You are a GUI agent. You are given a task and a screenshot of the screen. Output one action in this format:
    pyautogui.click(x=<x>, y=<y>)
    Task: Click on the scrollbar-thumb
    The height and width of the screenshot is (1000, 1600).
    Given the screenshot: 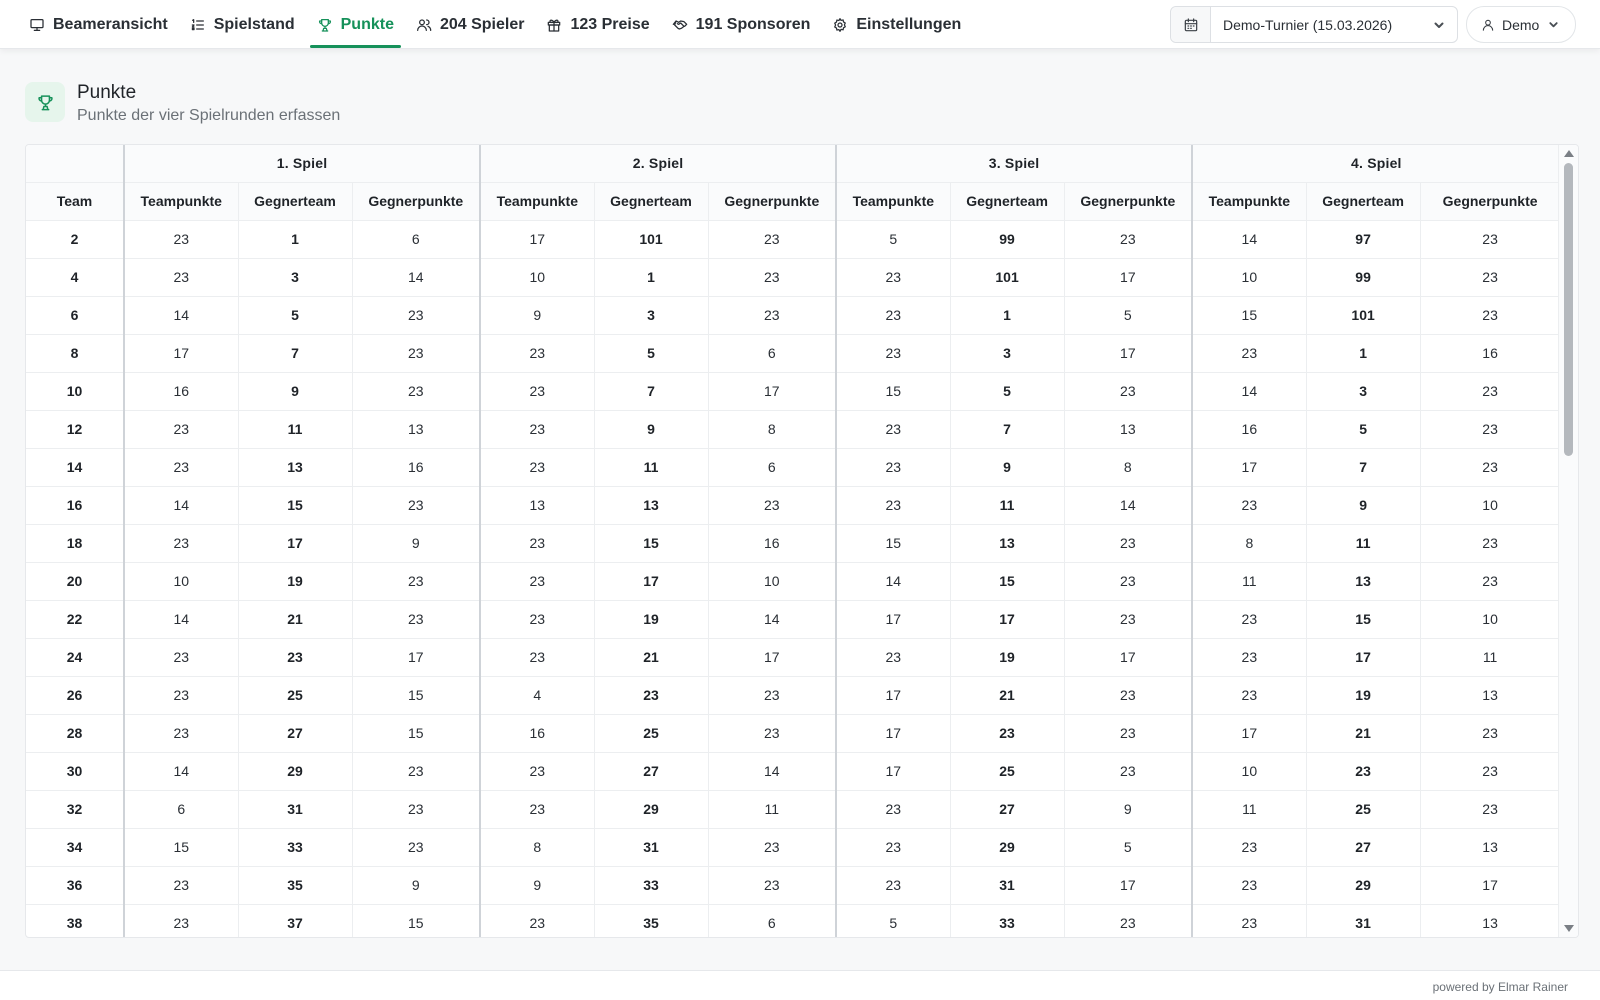 What is the action you would take?
    pyautogui.click(x=1568, y=309)
    